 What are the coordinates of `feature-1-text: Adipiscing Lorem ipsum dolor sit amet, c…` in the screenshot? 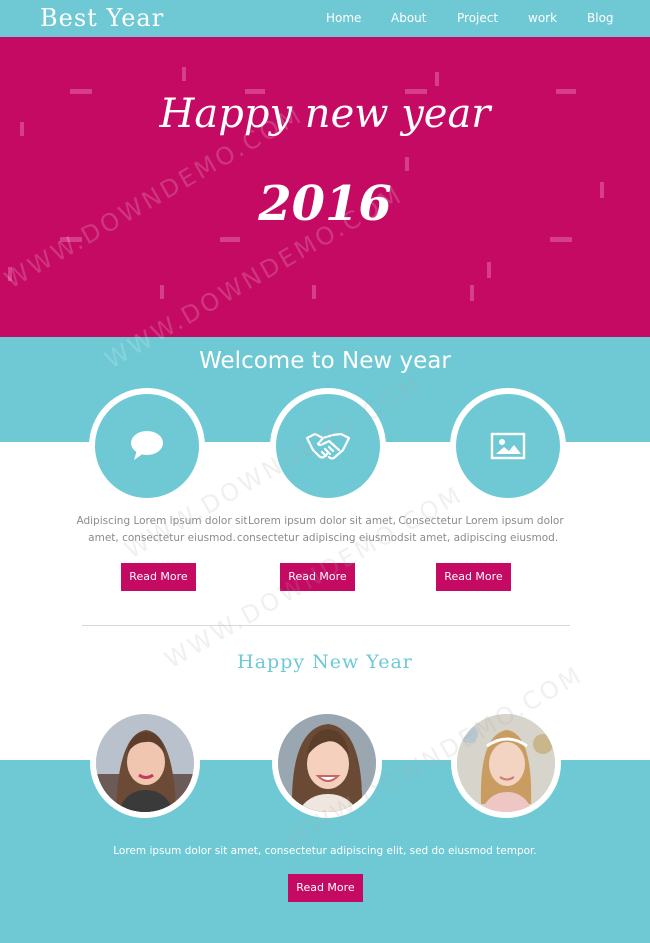 It's located at (162, 529).